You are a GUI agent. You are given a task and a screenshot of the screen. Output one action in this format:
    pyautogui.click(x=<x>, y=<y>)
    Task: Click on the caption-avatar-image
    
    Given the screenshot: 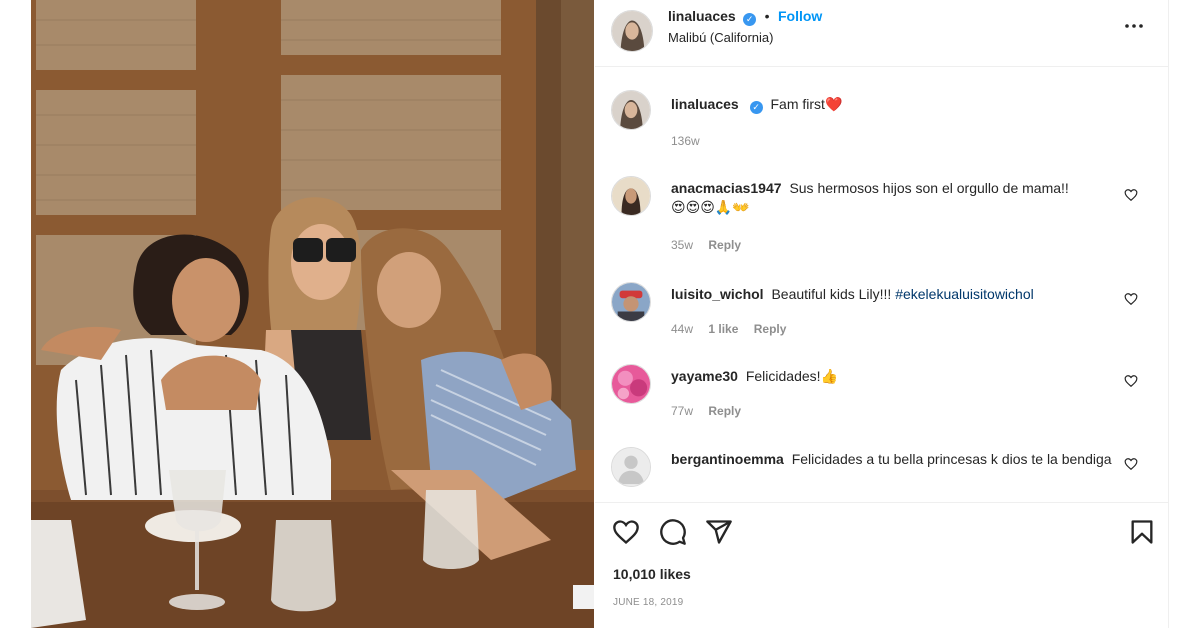 What is the action you would take?
    pyautogui.click(x=631, y=110)
    